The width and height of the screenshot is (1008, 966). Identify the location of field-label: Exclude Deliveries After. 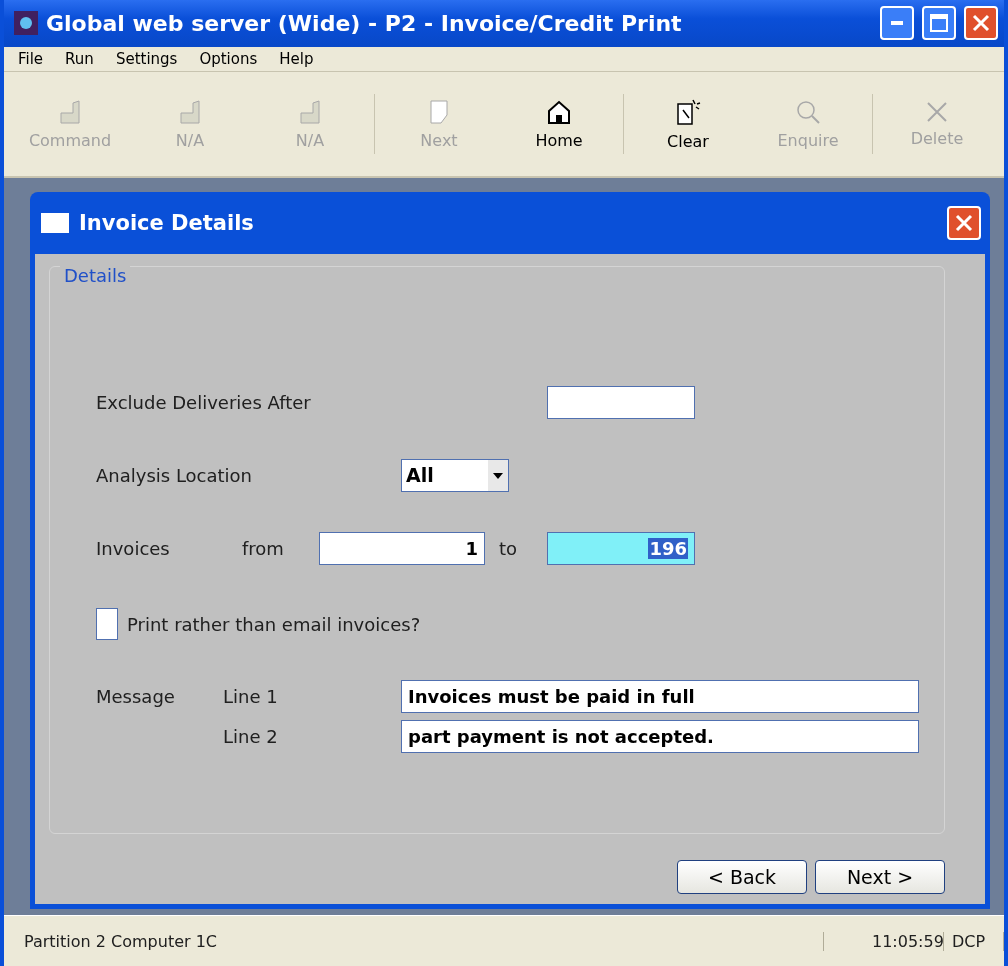
(204, 402).